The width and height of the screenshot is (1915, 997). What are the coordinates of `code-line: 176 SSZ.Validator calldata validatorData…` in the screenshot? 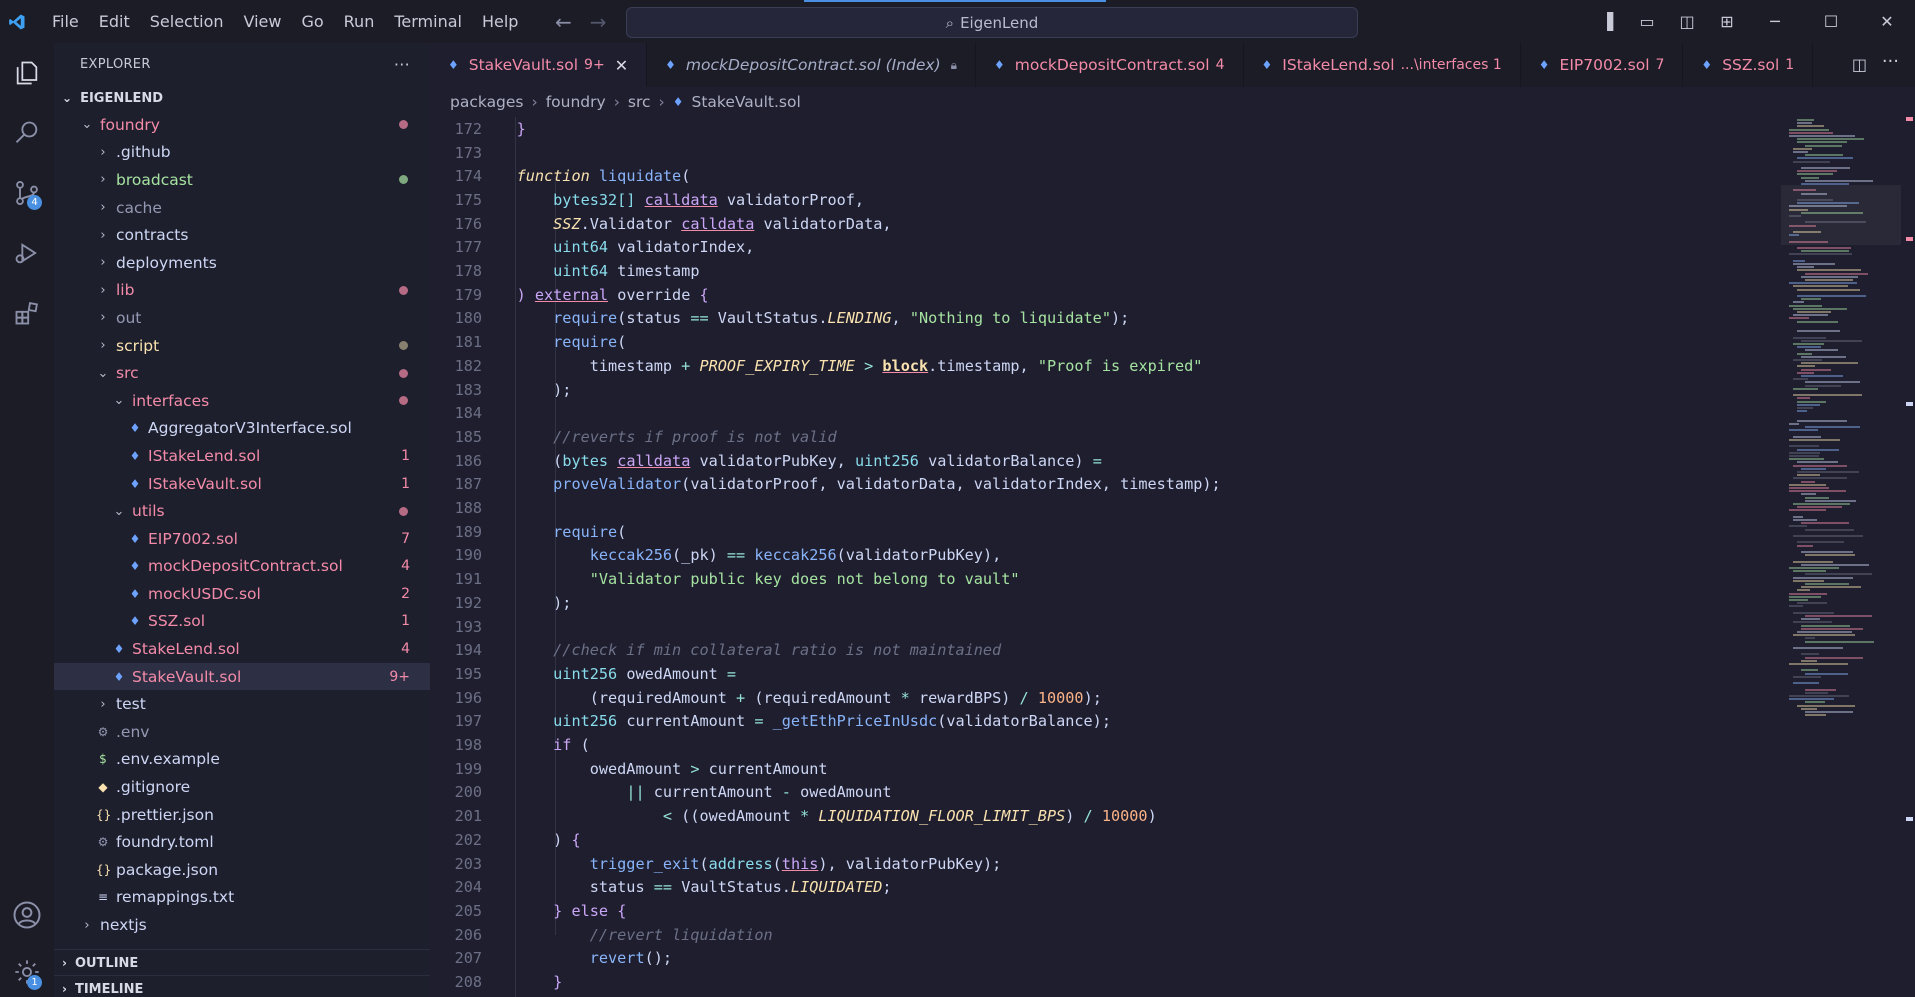 It's located at (661, 224).